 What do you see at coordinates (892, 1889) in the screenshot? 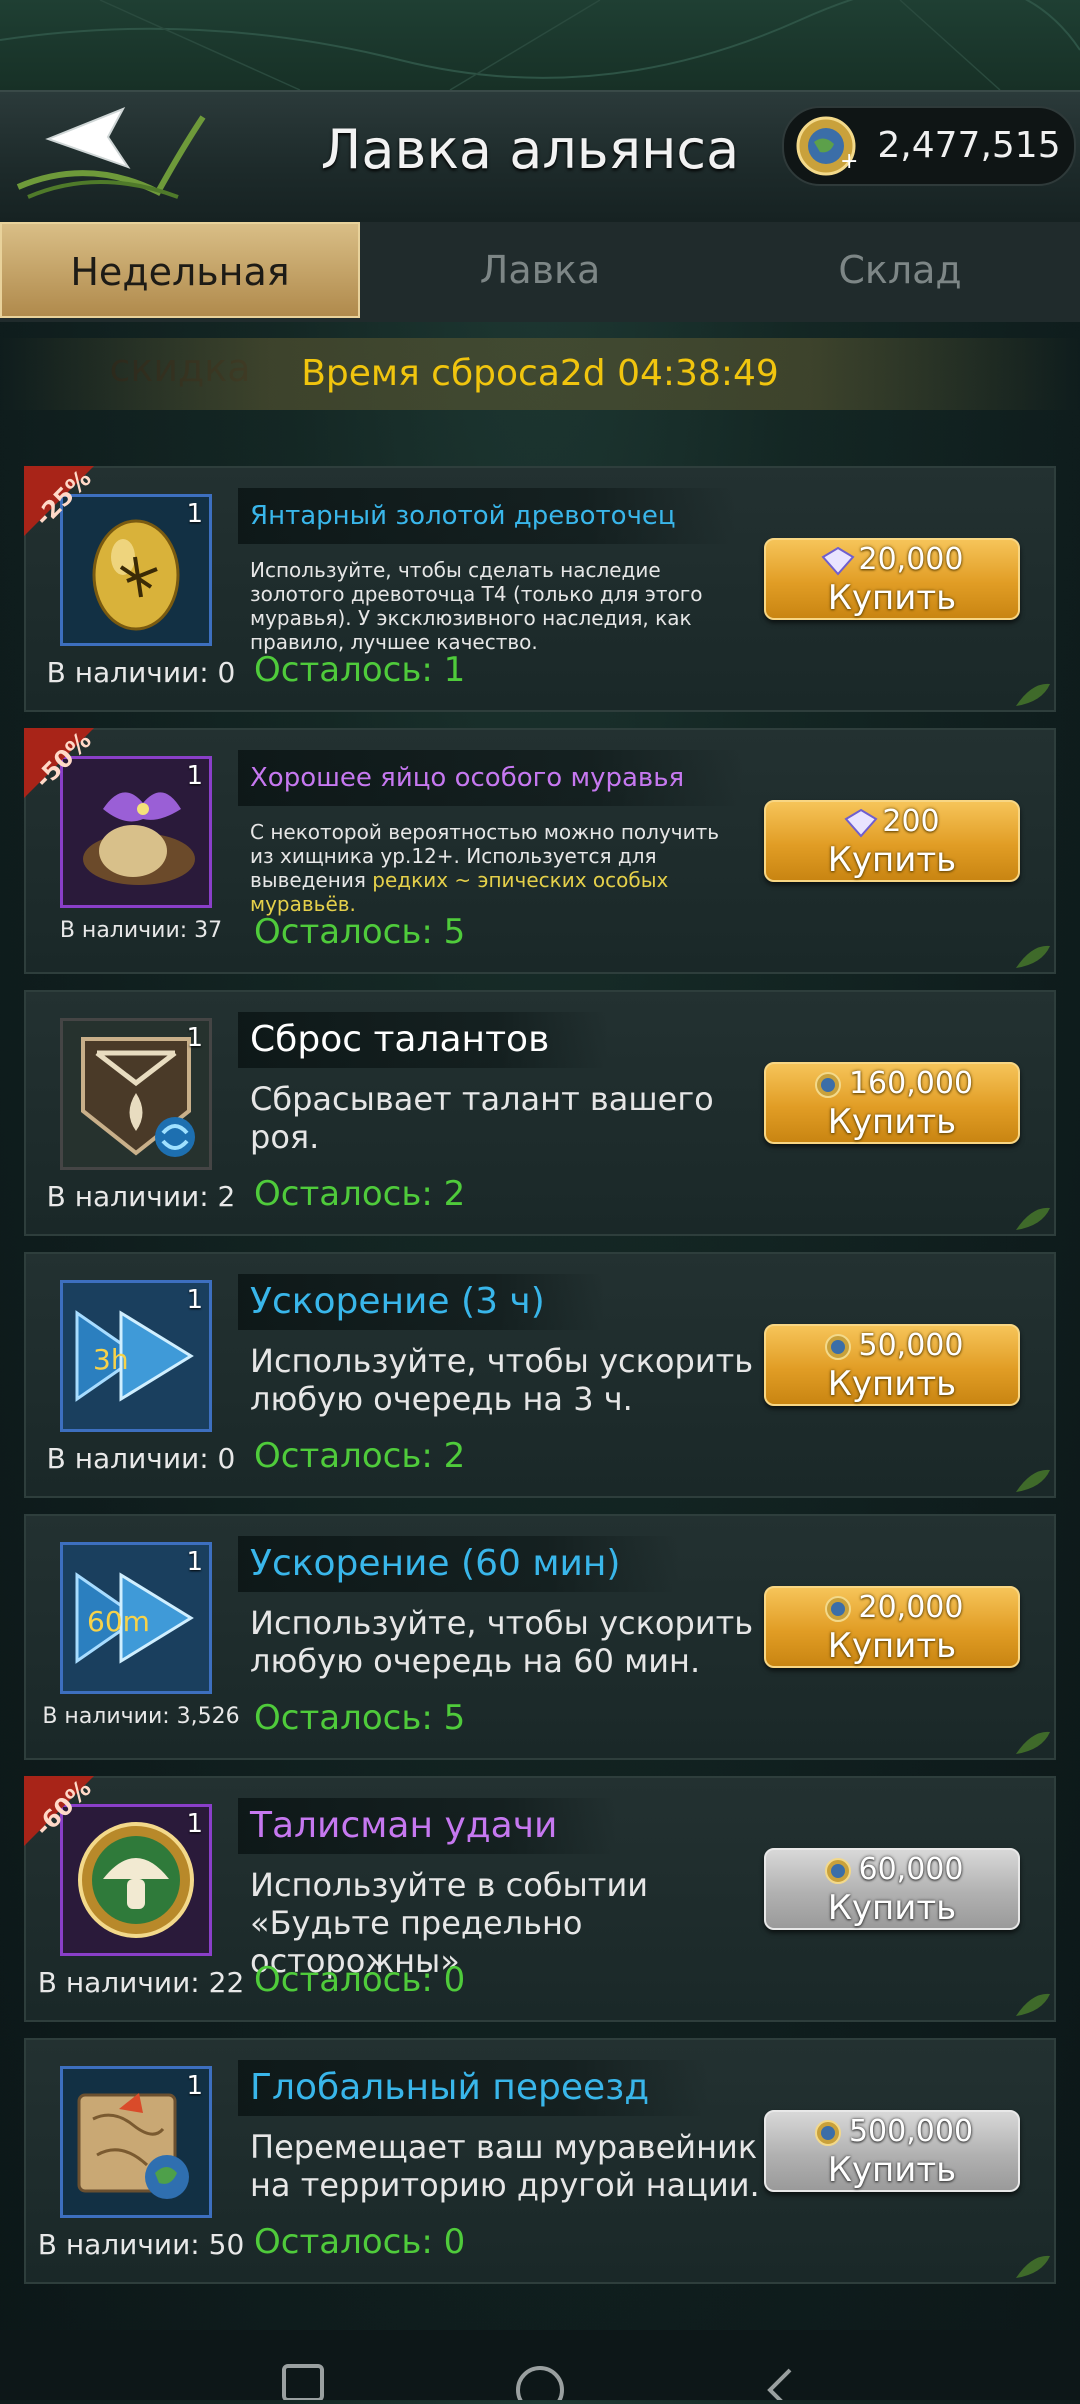
I see `buy-button: 60,000 Купить` at bounding box center [892, 1889].